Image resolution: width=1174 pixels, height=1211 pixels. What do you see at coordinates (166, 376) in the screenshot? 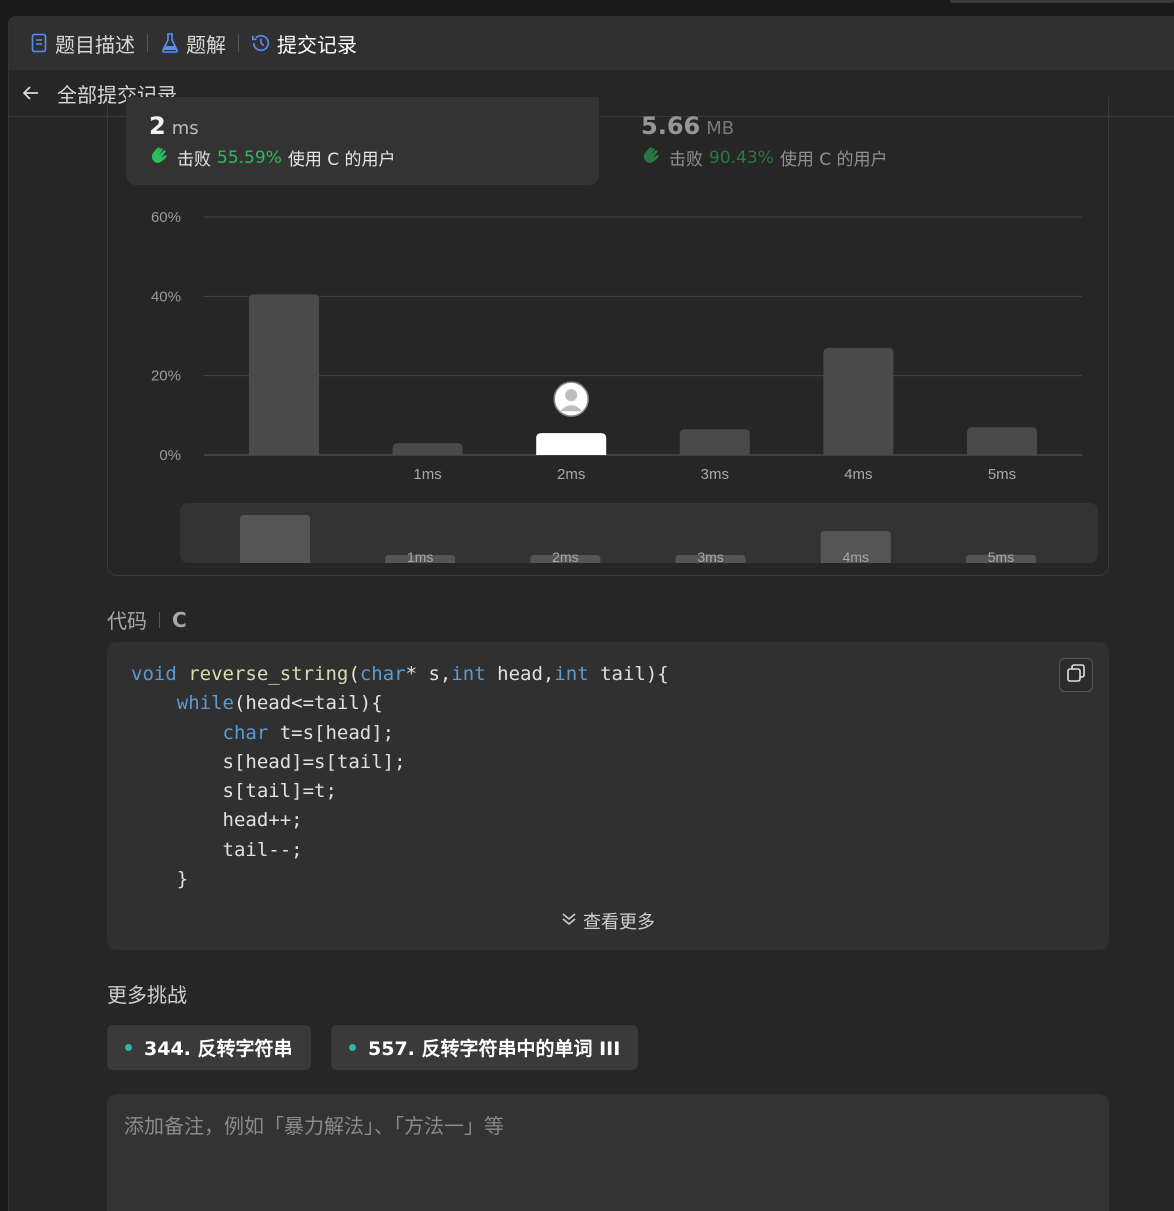
I see `y-tick-label: 20%` at bounding box center [166, 376].